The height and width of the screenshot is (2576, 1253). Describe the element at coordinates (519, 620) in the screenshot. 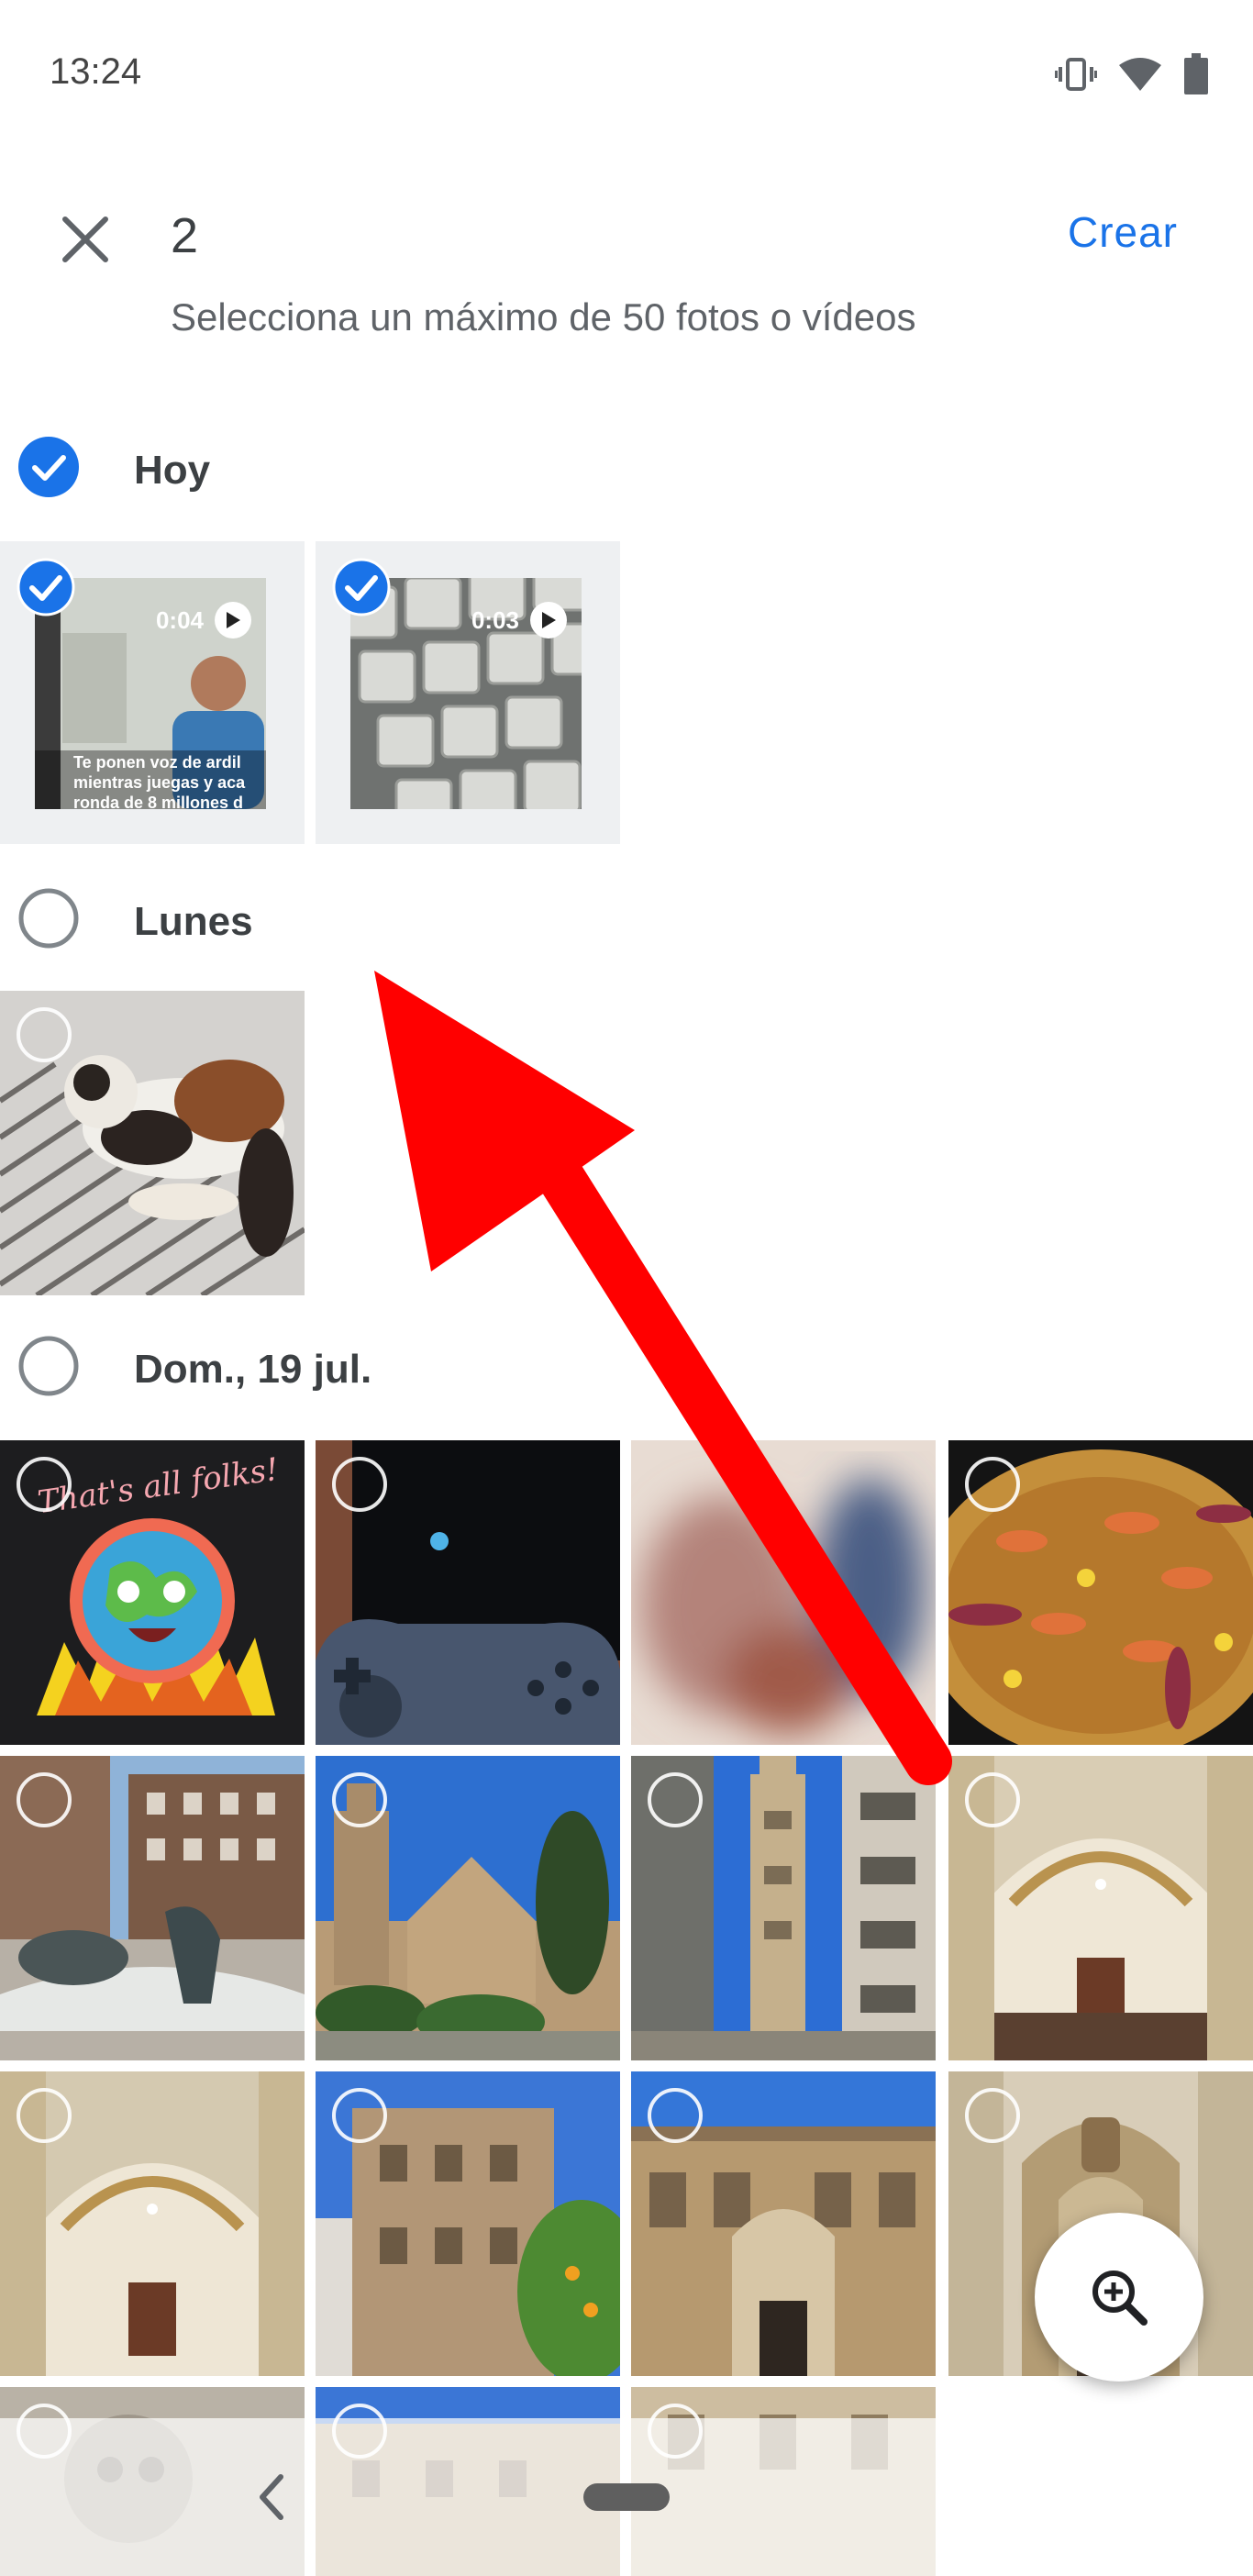

I see `video-duration: 0:03` at that location.